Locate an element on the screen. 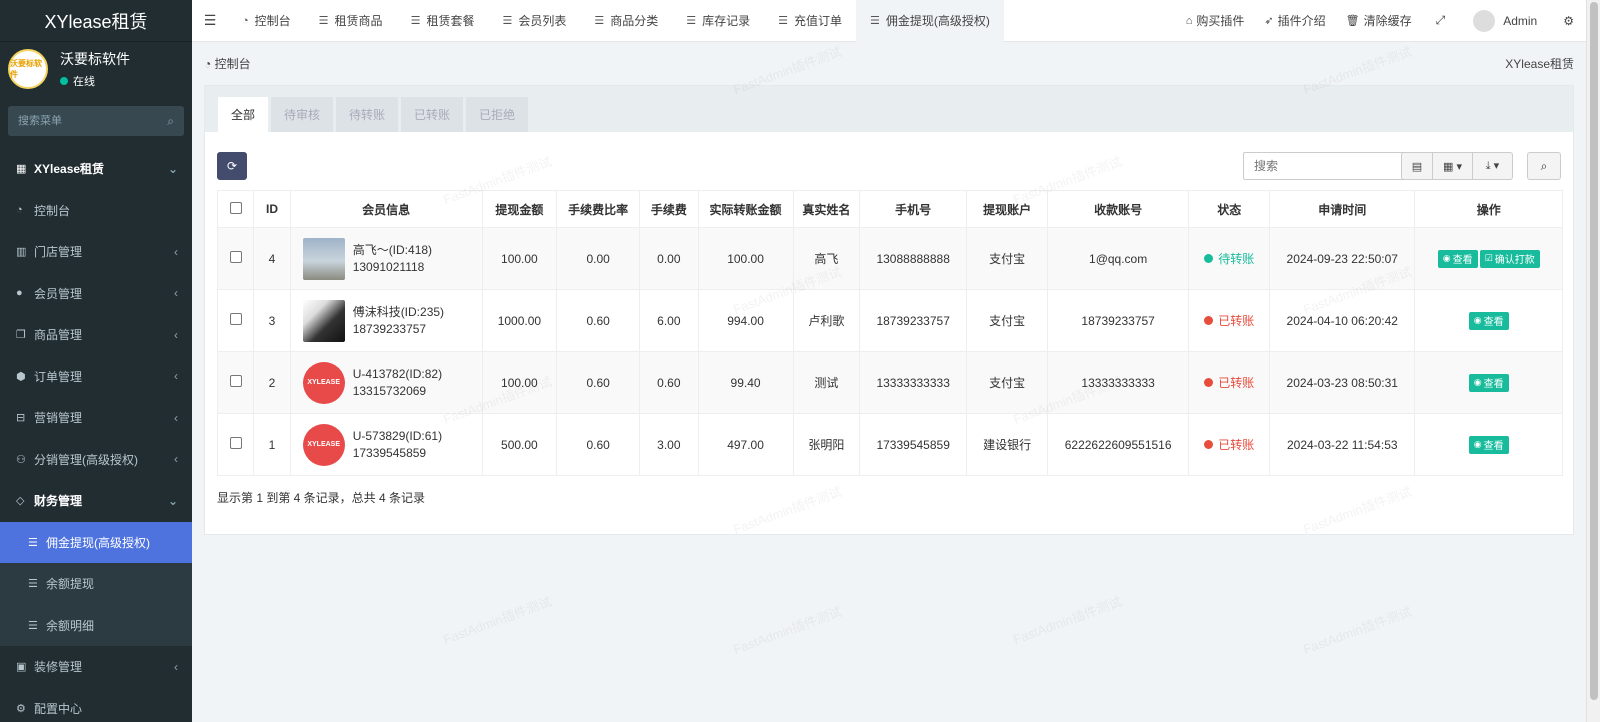 This screenshot has height=722, width=1600. column-header: 真实姓名 is located at coordinates (826, 209).